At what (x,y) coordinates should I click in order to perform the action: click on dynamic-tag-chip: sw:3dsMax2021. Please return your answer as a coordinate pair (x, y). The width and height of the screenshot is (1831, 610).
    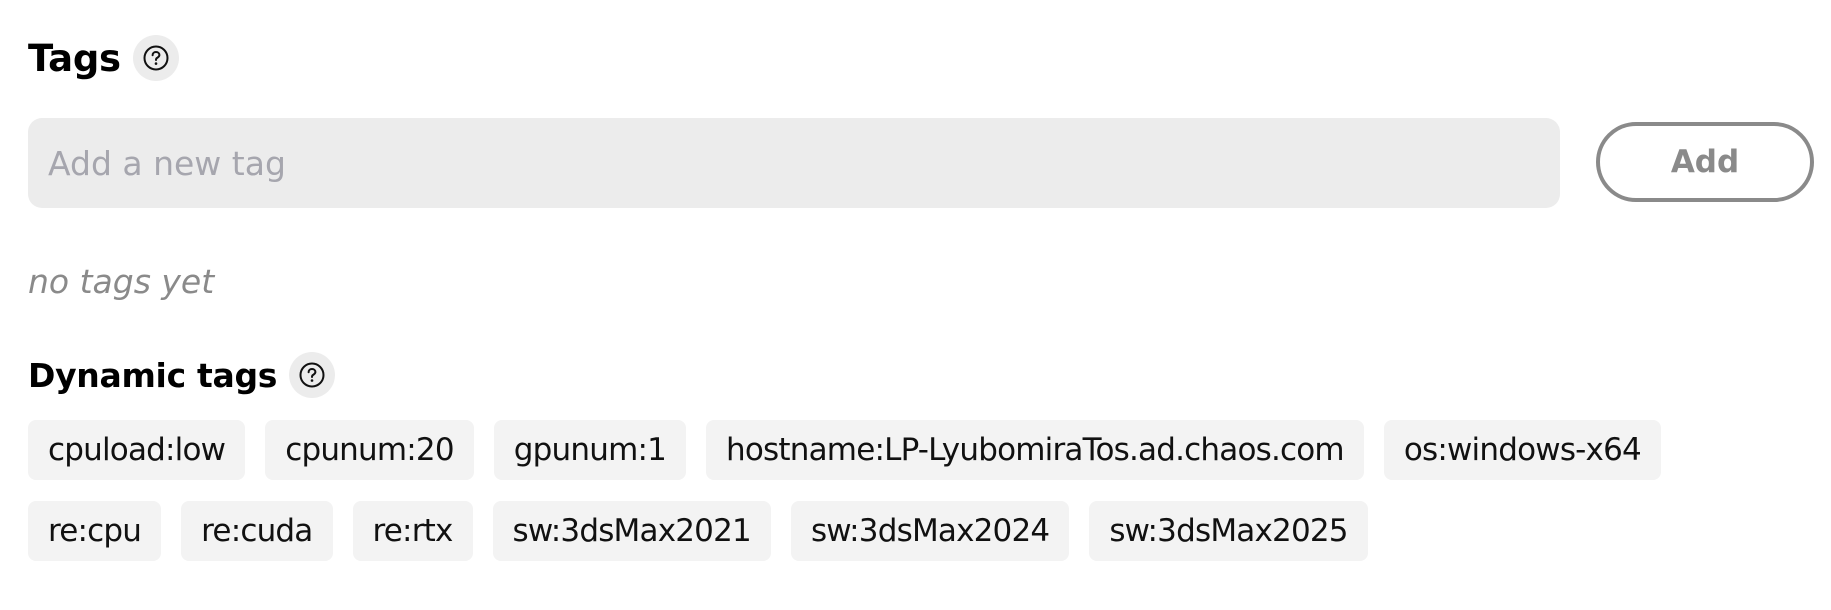
    Looking at the image, I should click on (631, 531).